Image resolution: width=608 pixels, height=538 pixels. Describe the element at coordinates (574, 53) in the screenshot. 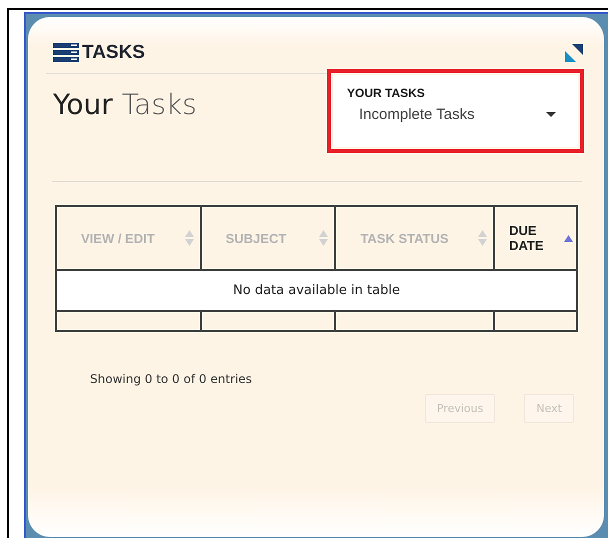

I see `expand-icon` at that location.